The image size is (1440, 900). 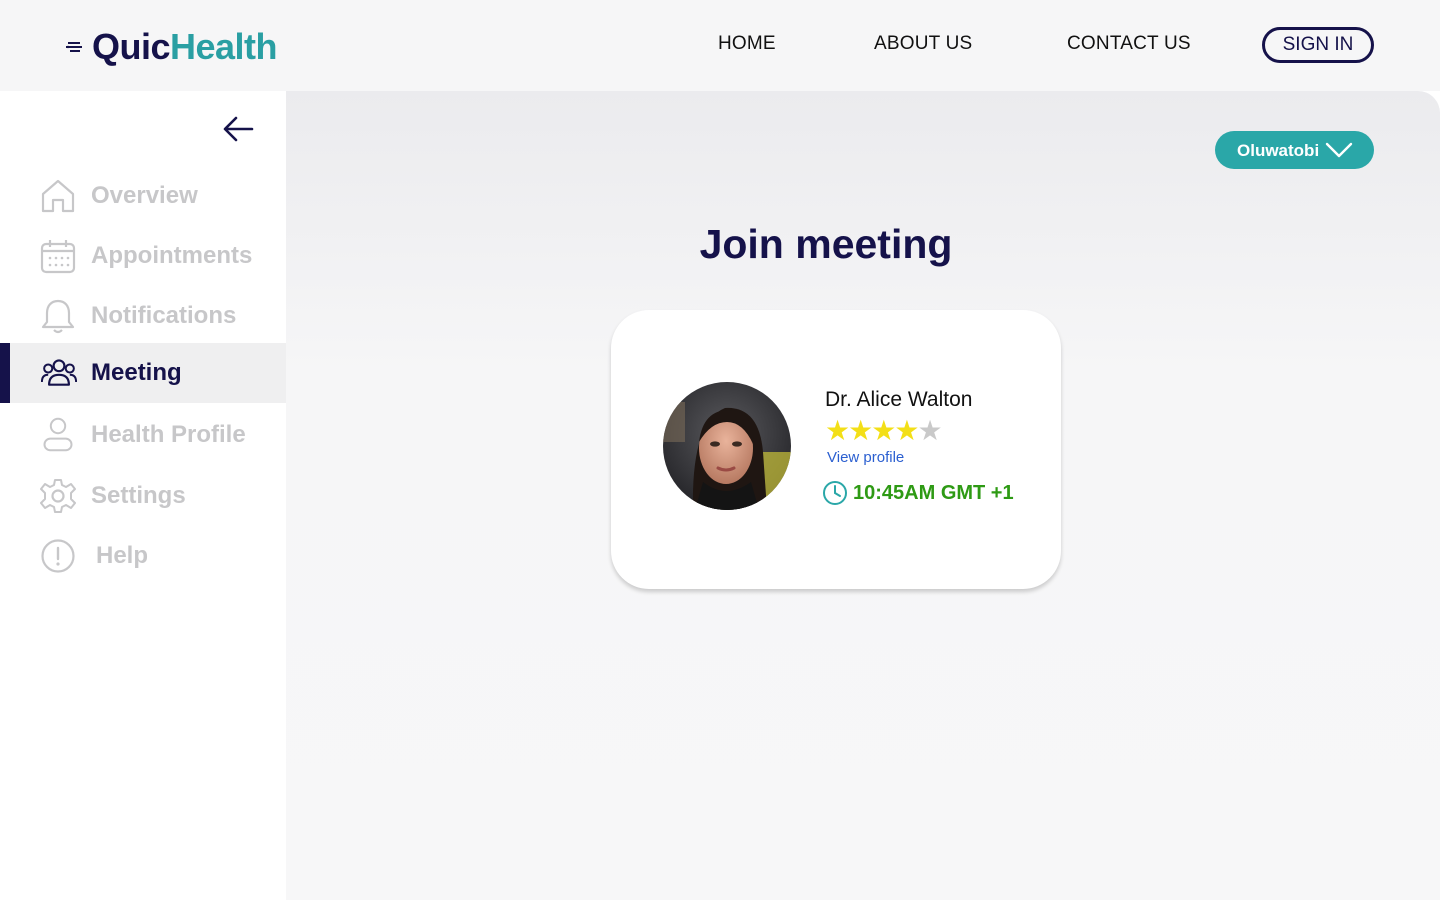 I want to click on sidebar-item-label: Overview, so click(x=144, y=195).